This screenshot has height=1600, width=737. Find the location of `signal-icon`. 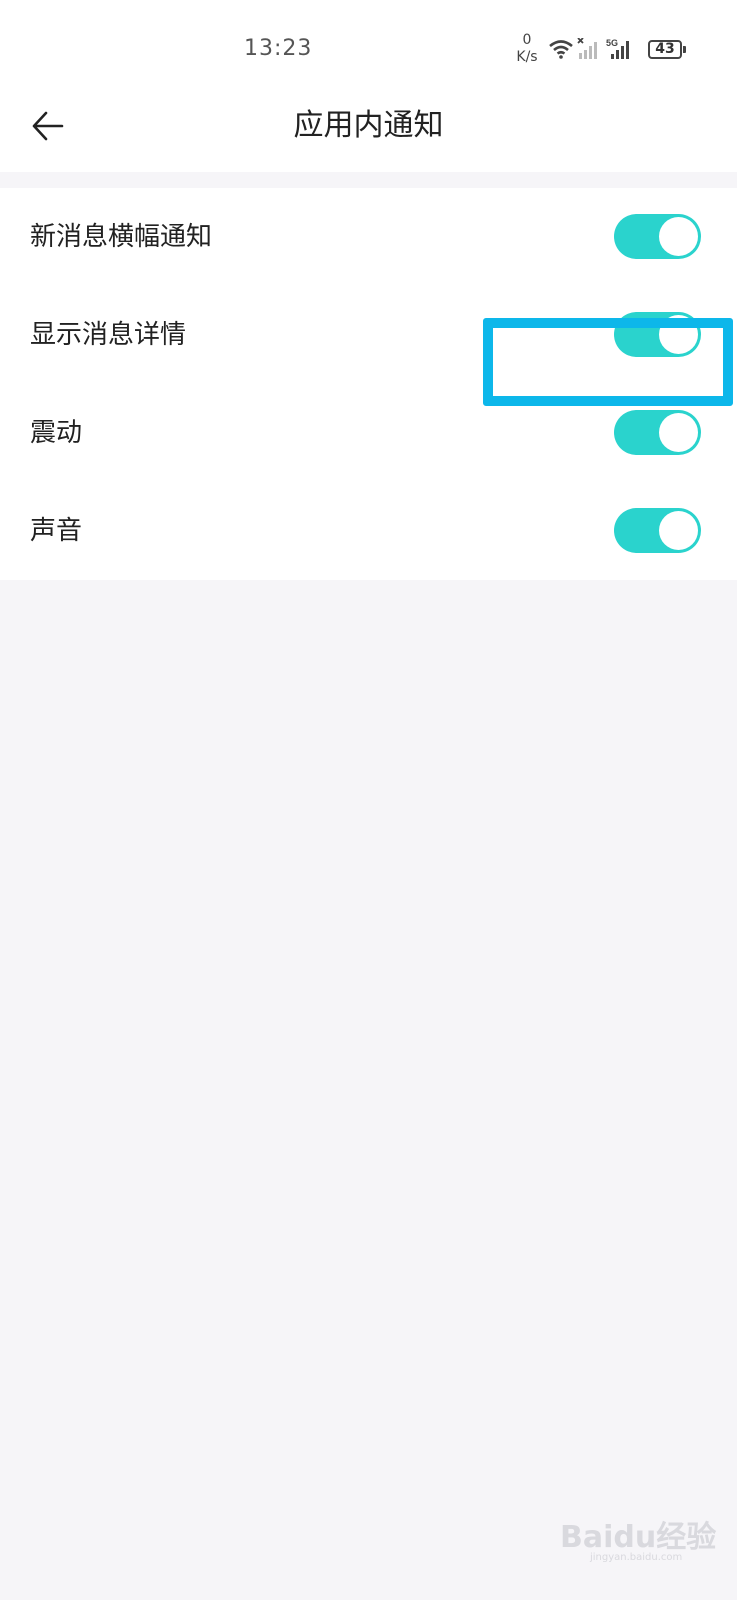

signal-icon is located at coordinates (589, 50).